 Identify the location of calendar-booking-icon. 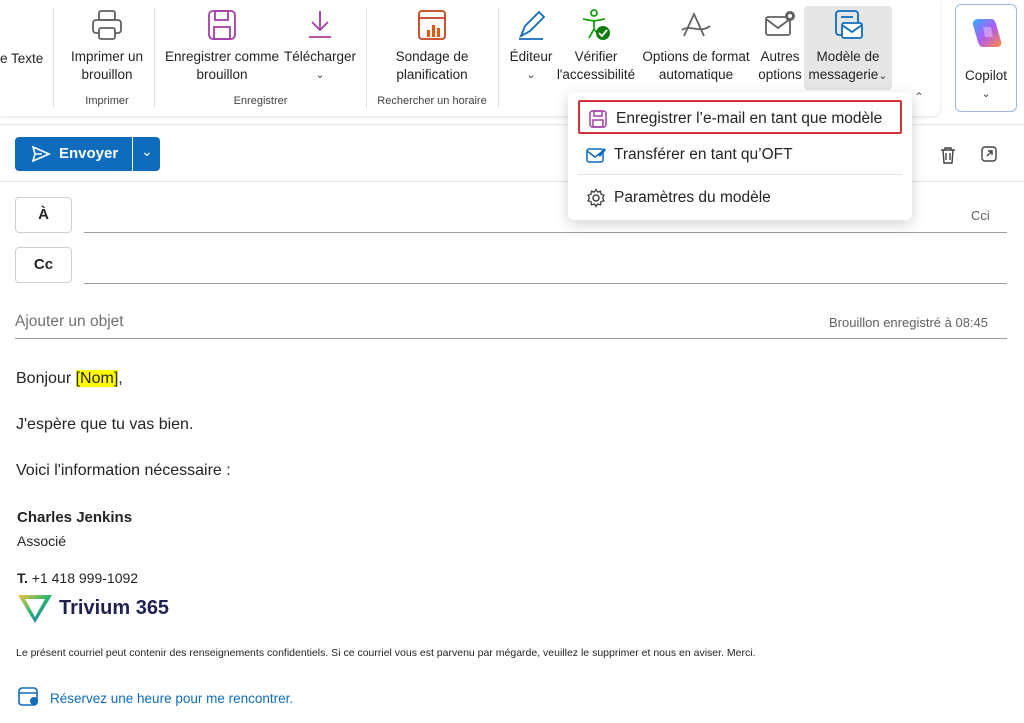
(28, 696).